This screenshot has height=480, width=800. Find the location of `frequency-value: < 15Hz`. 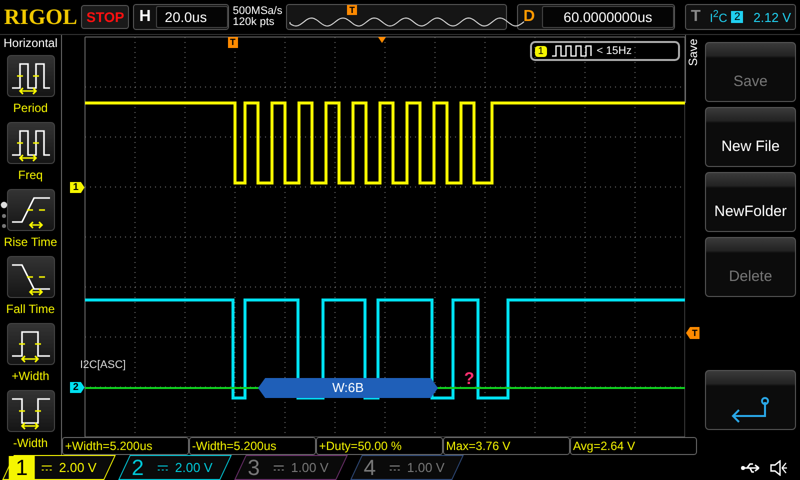

frequency-value: < 15Hz is located at coordinates (614, 51).